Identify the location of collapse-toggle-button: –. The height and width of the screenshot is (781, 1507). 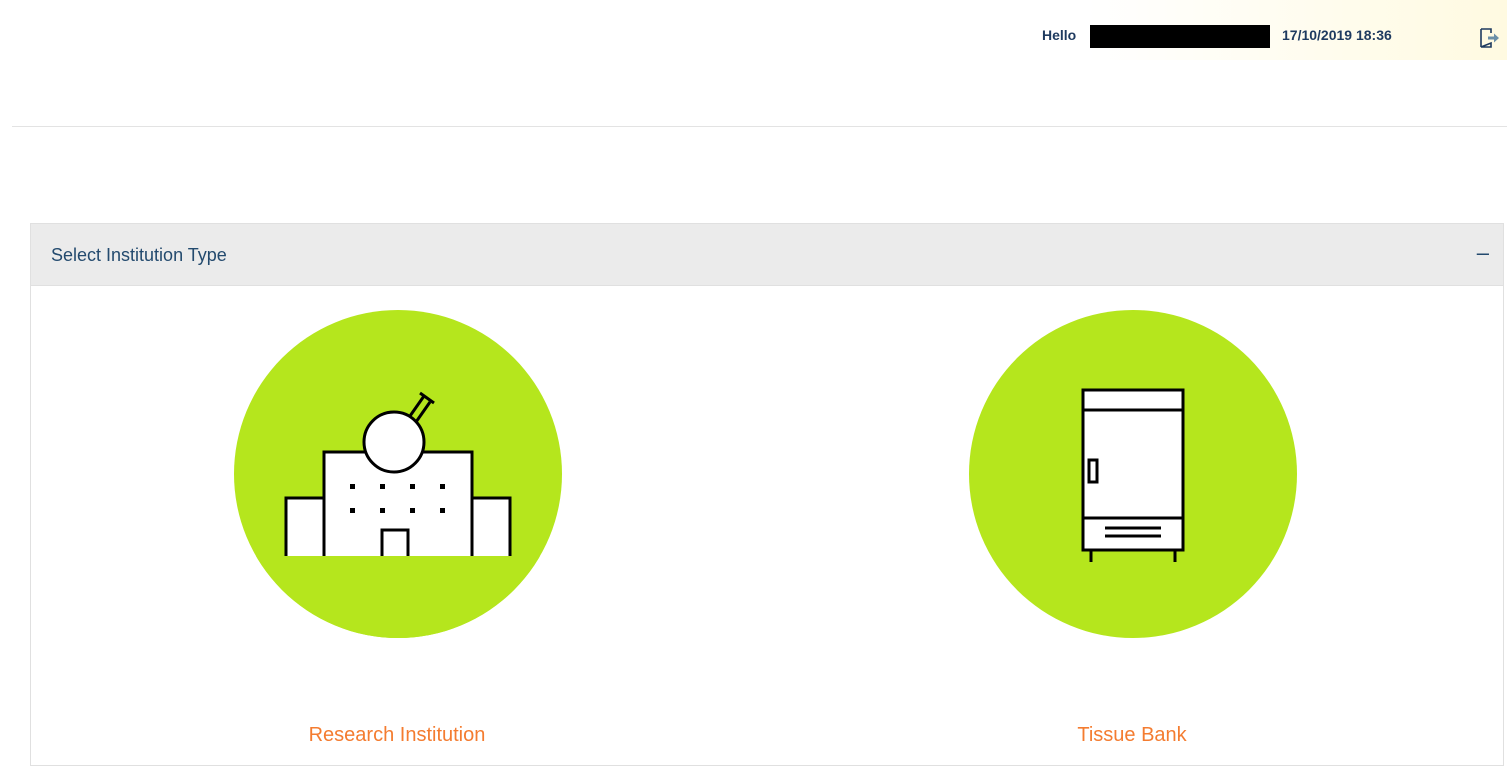
(1483, 253).